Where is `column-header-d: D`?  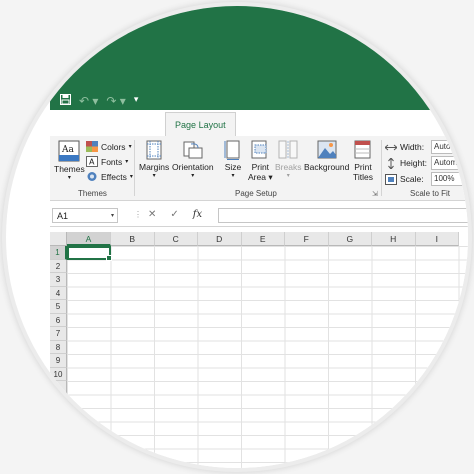
column-header-d: D is located at coordinates (220, 239).